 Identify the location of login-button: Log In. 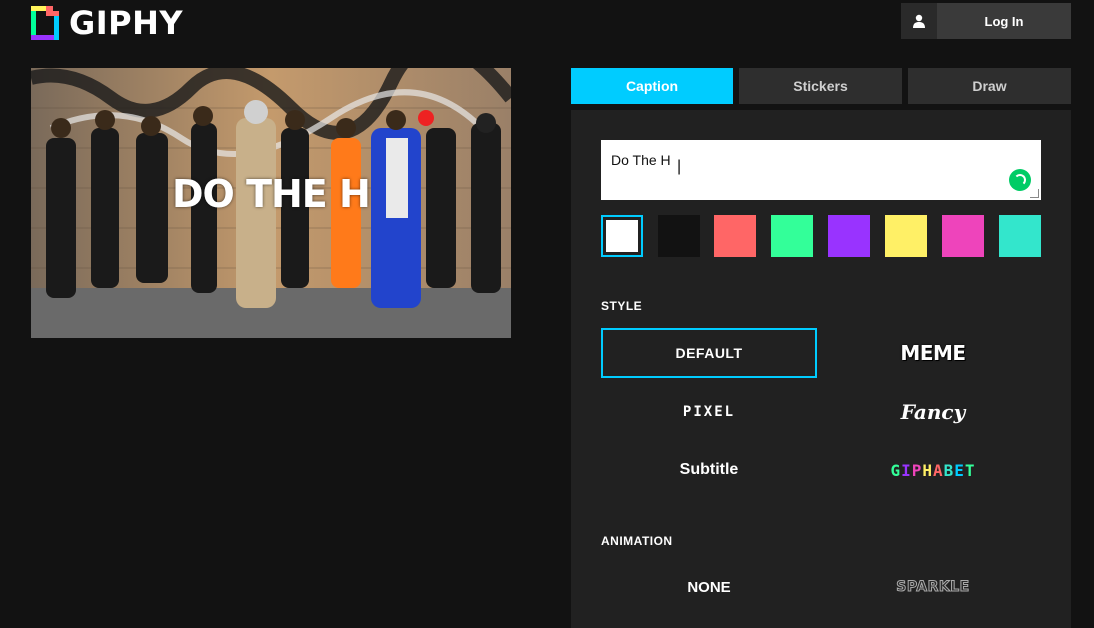
(986, 21).